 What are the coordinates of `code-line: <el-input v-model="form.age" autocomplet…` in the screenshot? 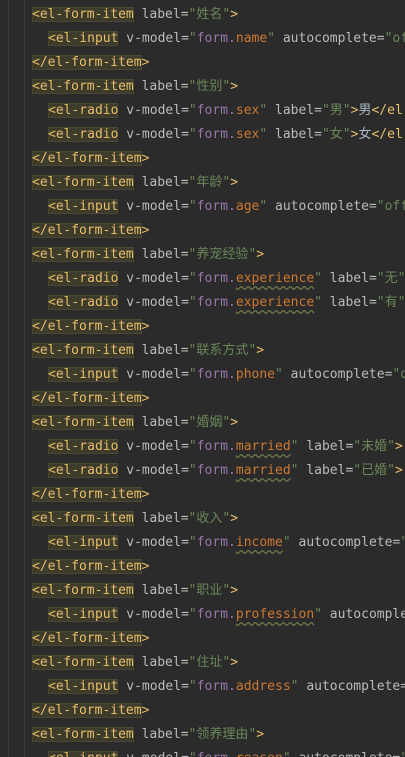 It's located at (226, 207).